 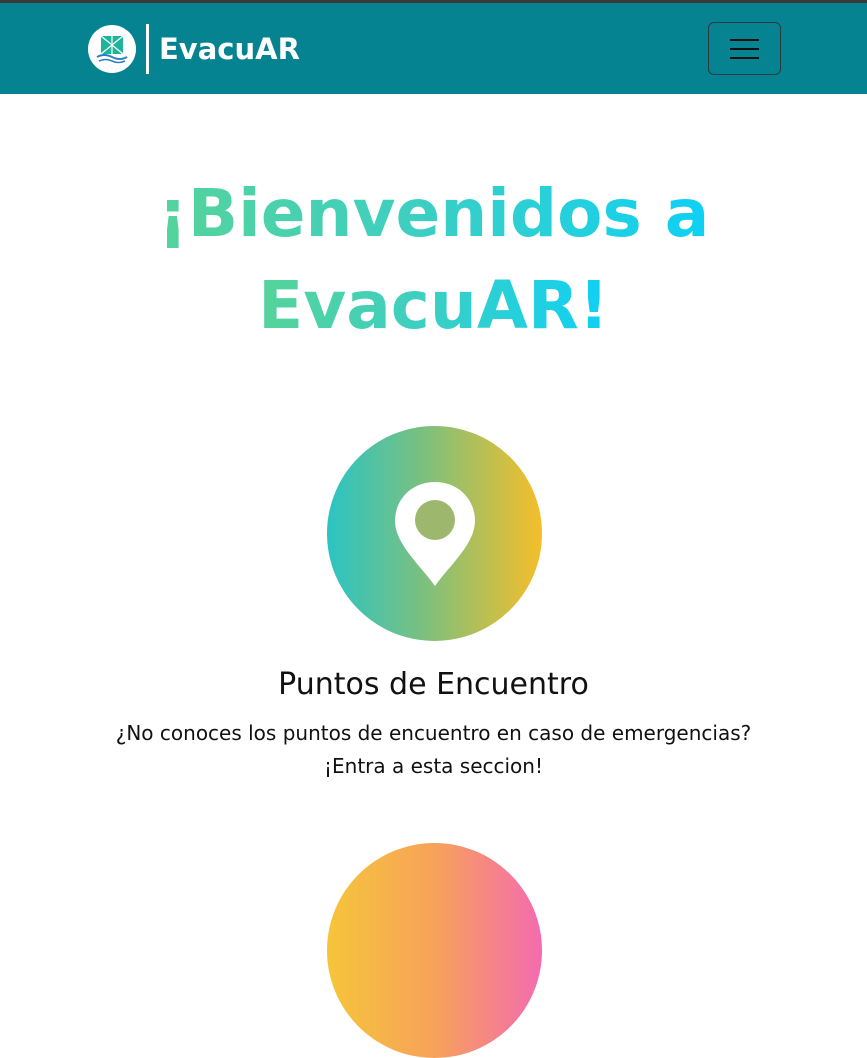 What do you see at coordinates (434, 950) in the screenshot?
I see `next-section-card-icon` at bounding box center [434, 950].